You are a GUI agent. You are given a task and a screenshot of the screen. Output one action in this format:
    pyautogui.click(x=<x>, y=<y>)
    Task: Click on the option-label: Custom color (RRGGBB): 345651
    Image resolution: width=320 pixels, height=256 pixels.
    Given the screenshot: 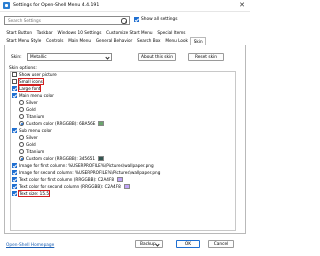 What is the action you would take?
    pyautogui.click(x=61, y=158)
    